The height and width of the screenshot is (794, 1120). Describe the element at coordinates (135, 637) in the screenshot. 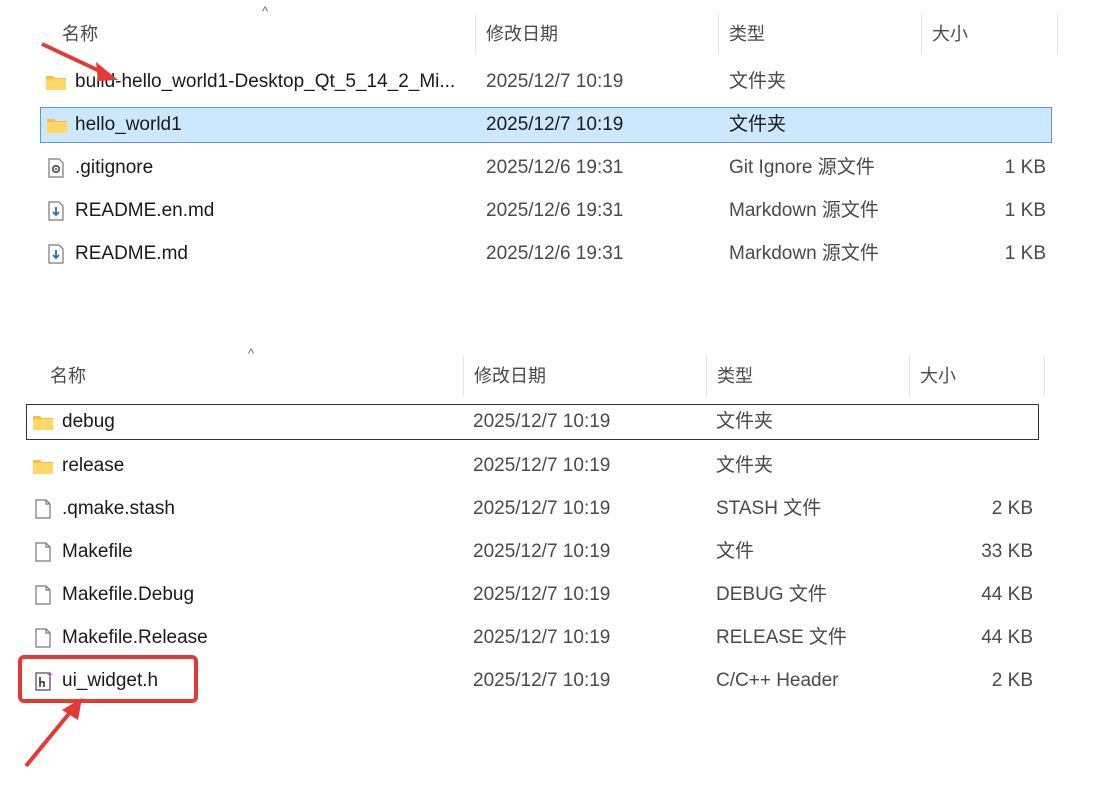

I see `item-name: Makefile.Release` at that location.